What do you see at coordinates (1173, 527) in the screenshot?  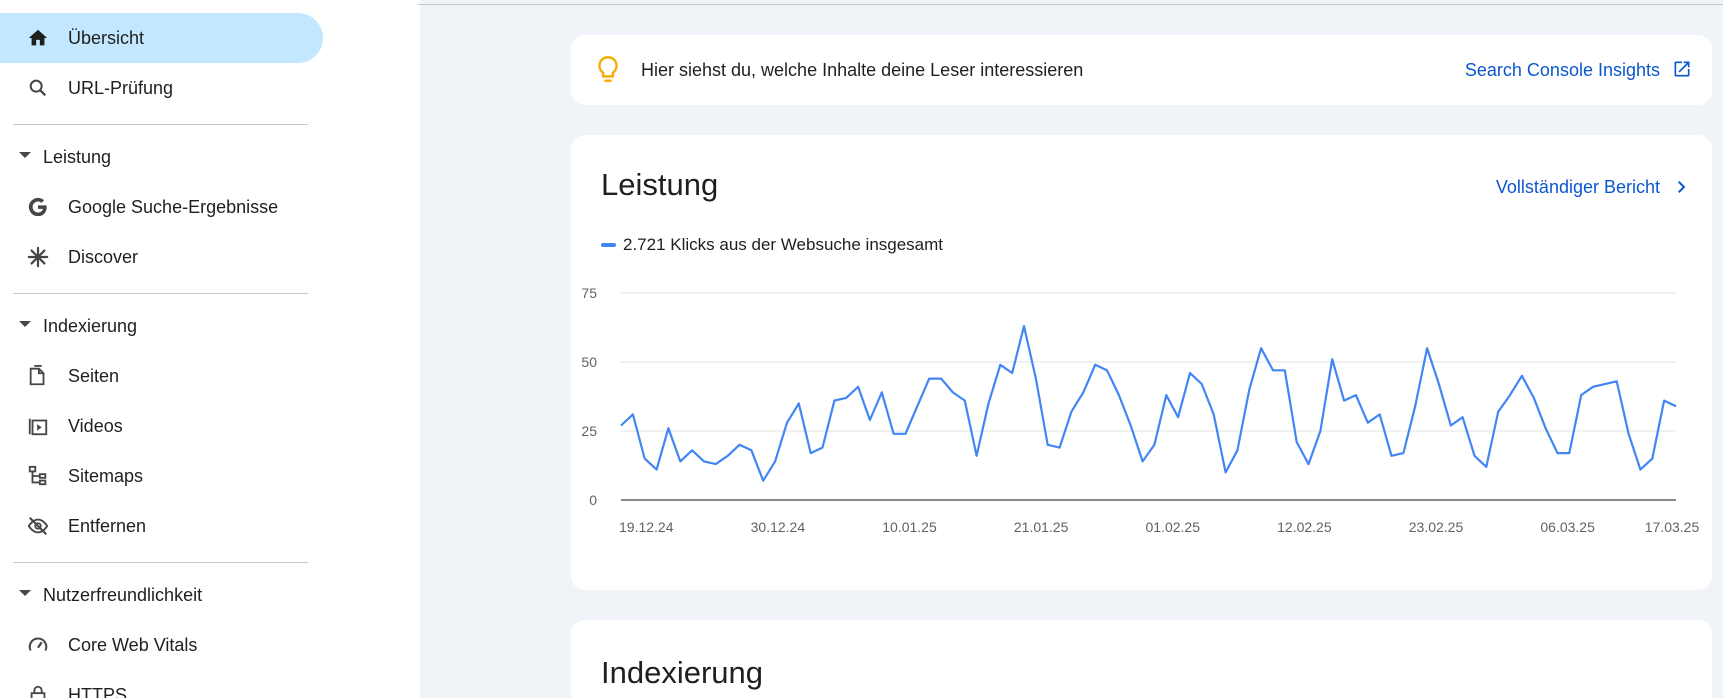 I see `x-tick-label: 01.02.25` at bounding box center [1173, 527].